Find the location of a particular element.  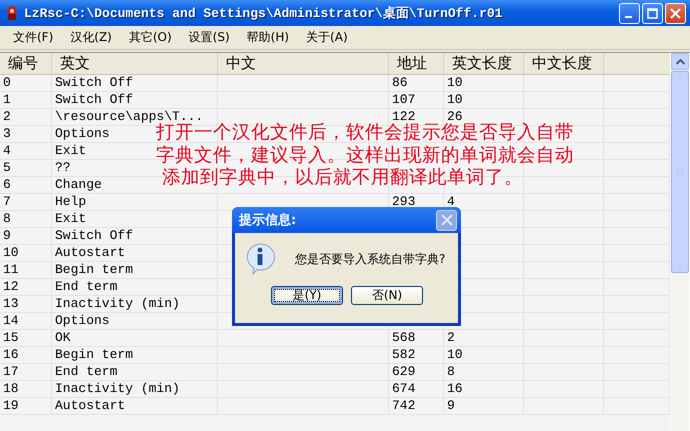

scrollbar is located at coordinates (680, 242).